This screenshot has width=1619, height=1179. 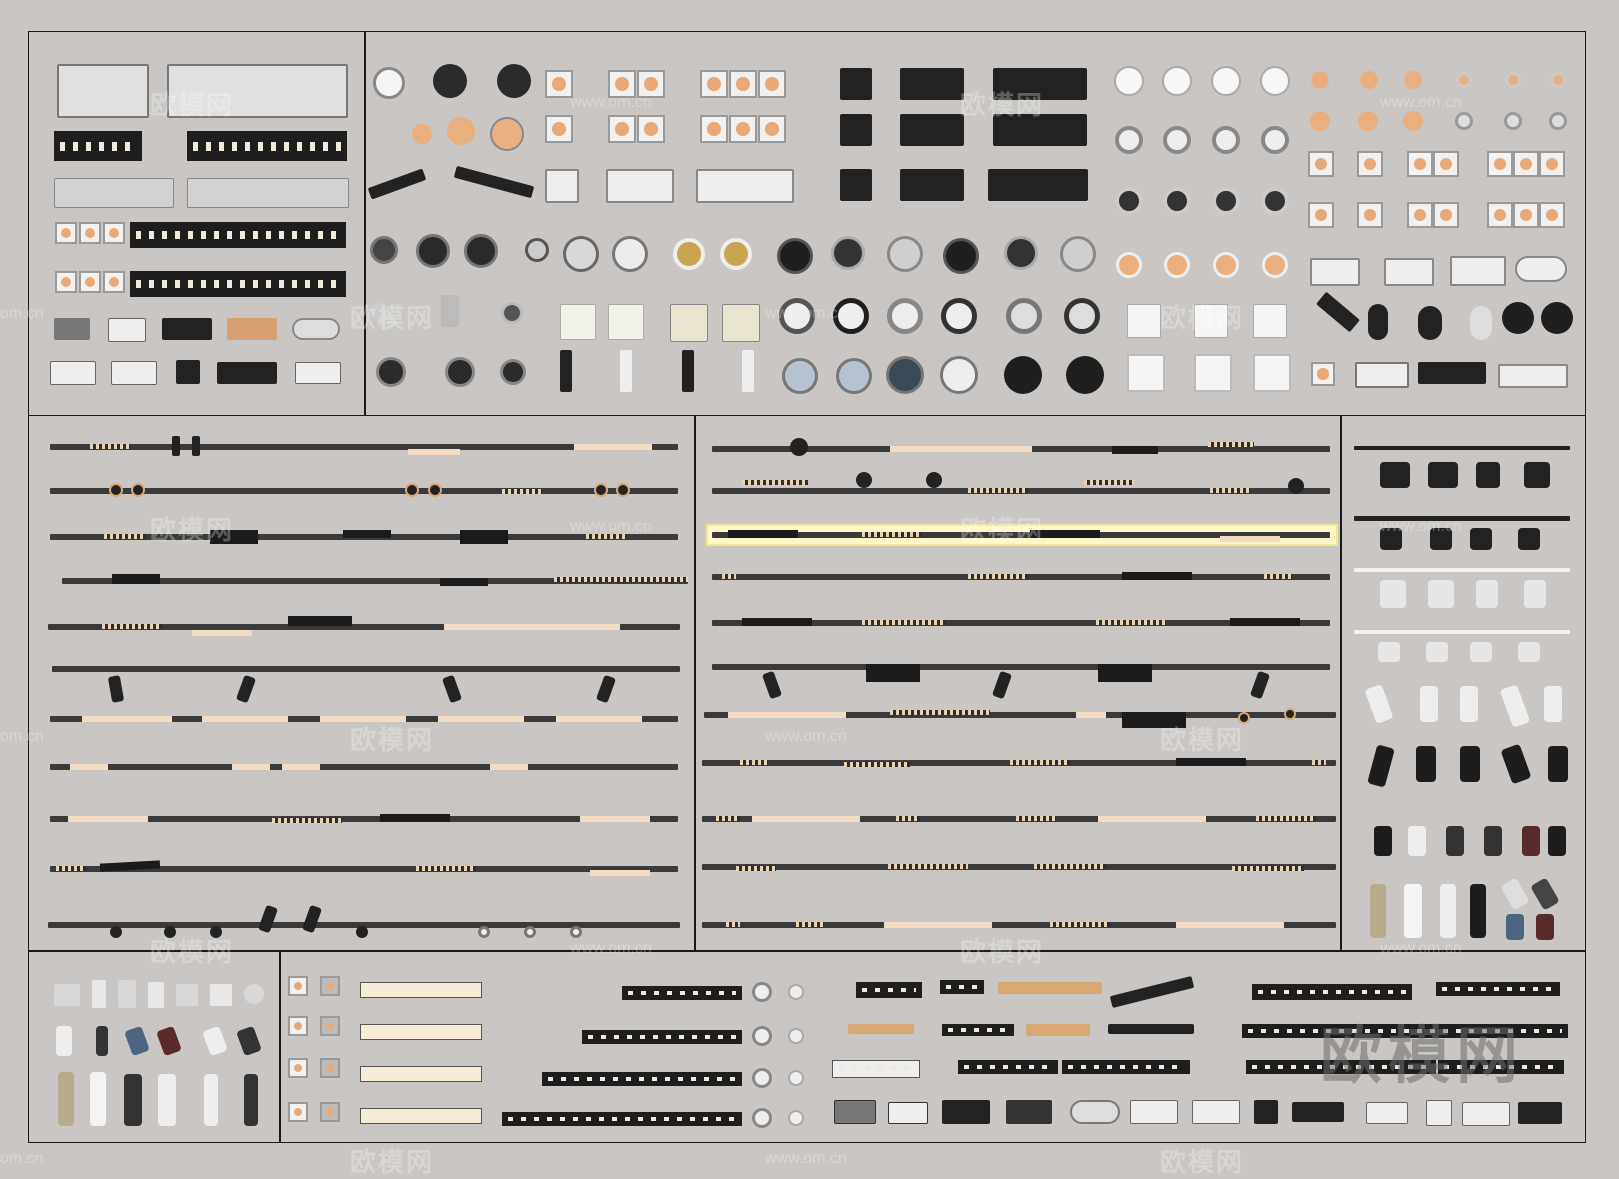 I want to click on square-downlight, so click(x=1266, y=1112).